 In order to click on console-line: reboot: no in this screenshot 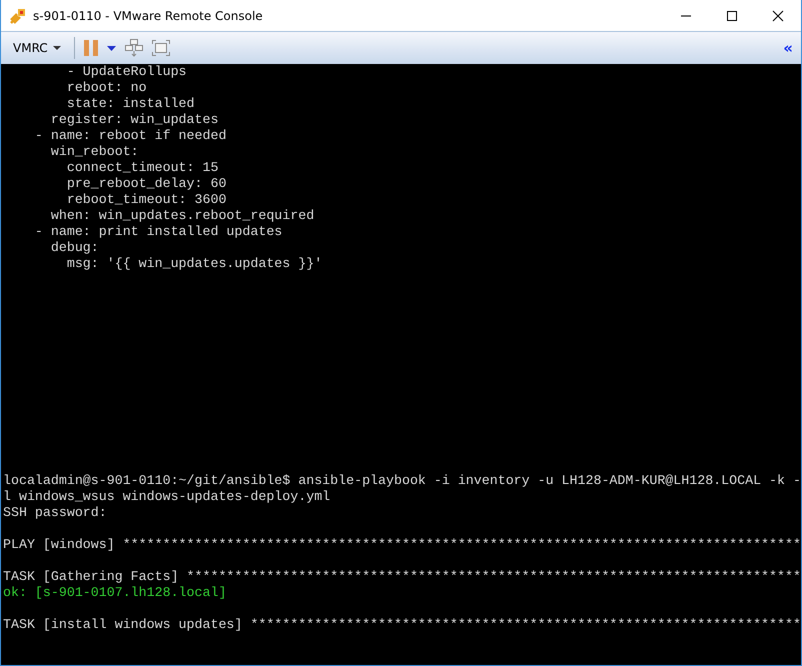, I will do `click(106, 88)`.